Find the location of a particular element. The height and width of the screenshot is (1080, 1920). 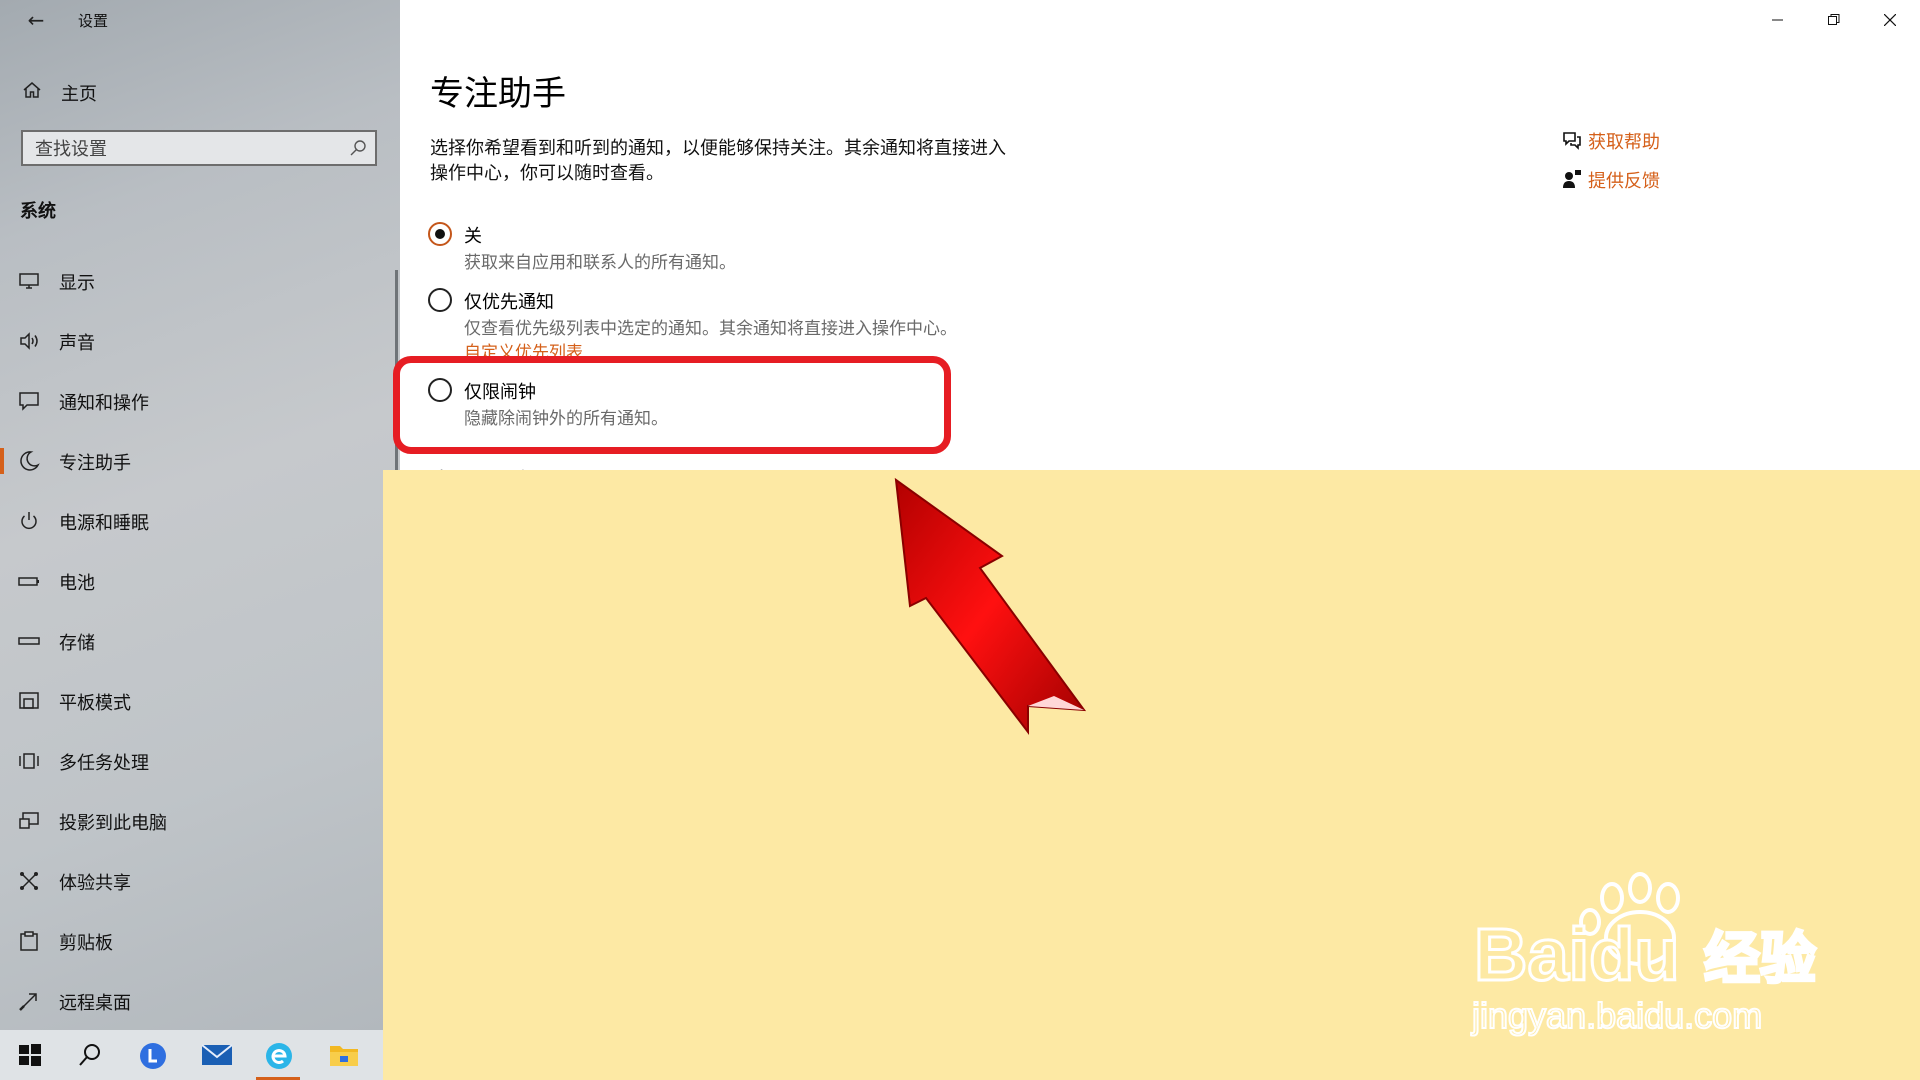

taskbar is located at coordinates (192, 1055).